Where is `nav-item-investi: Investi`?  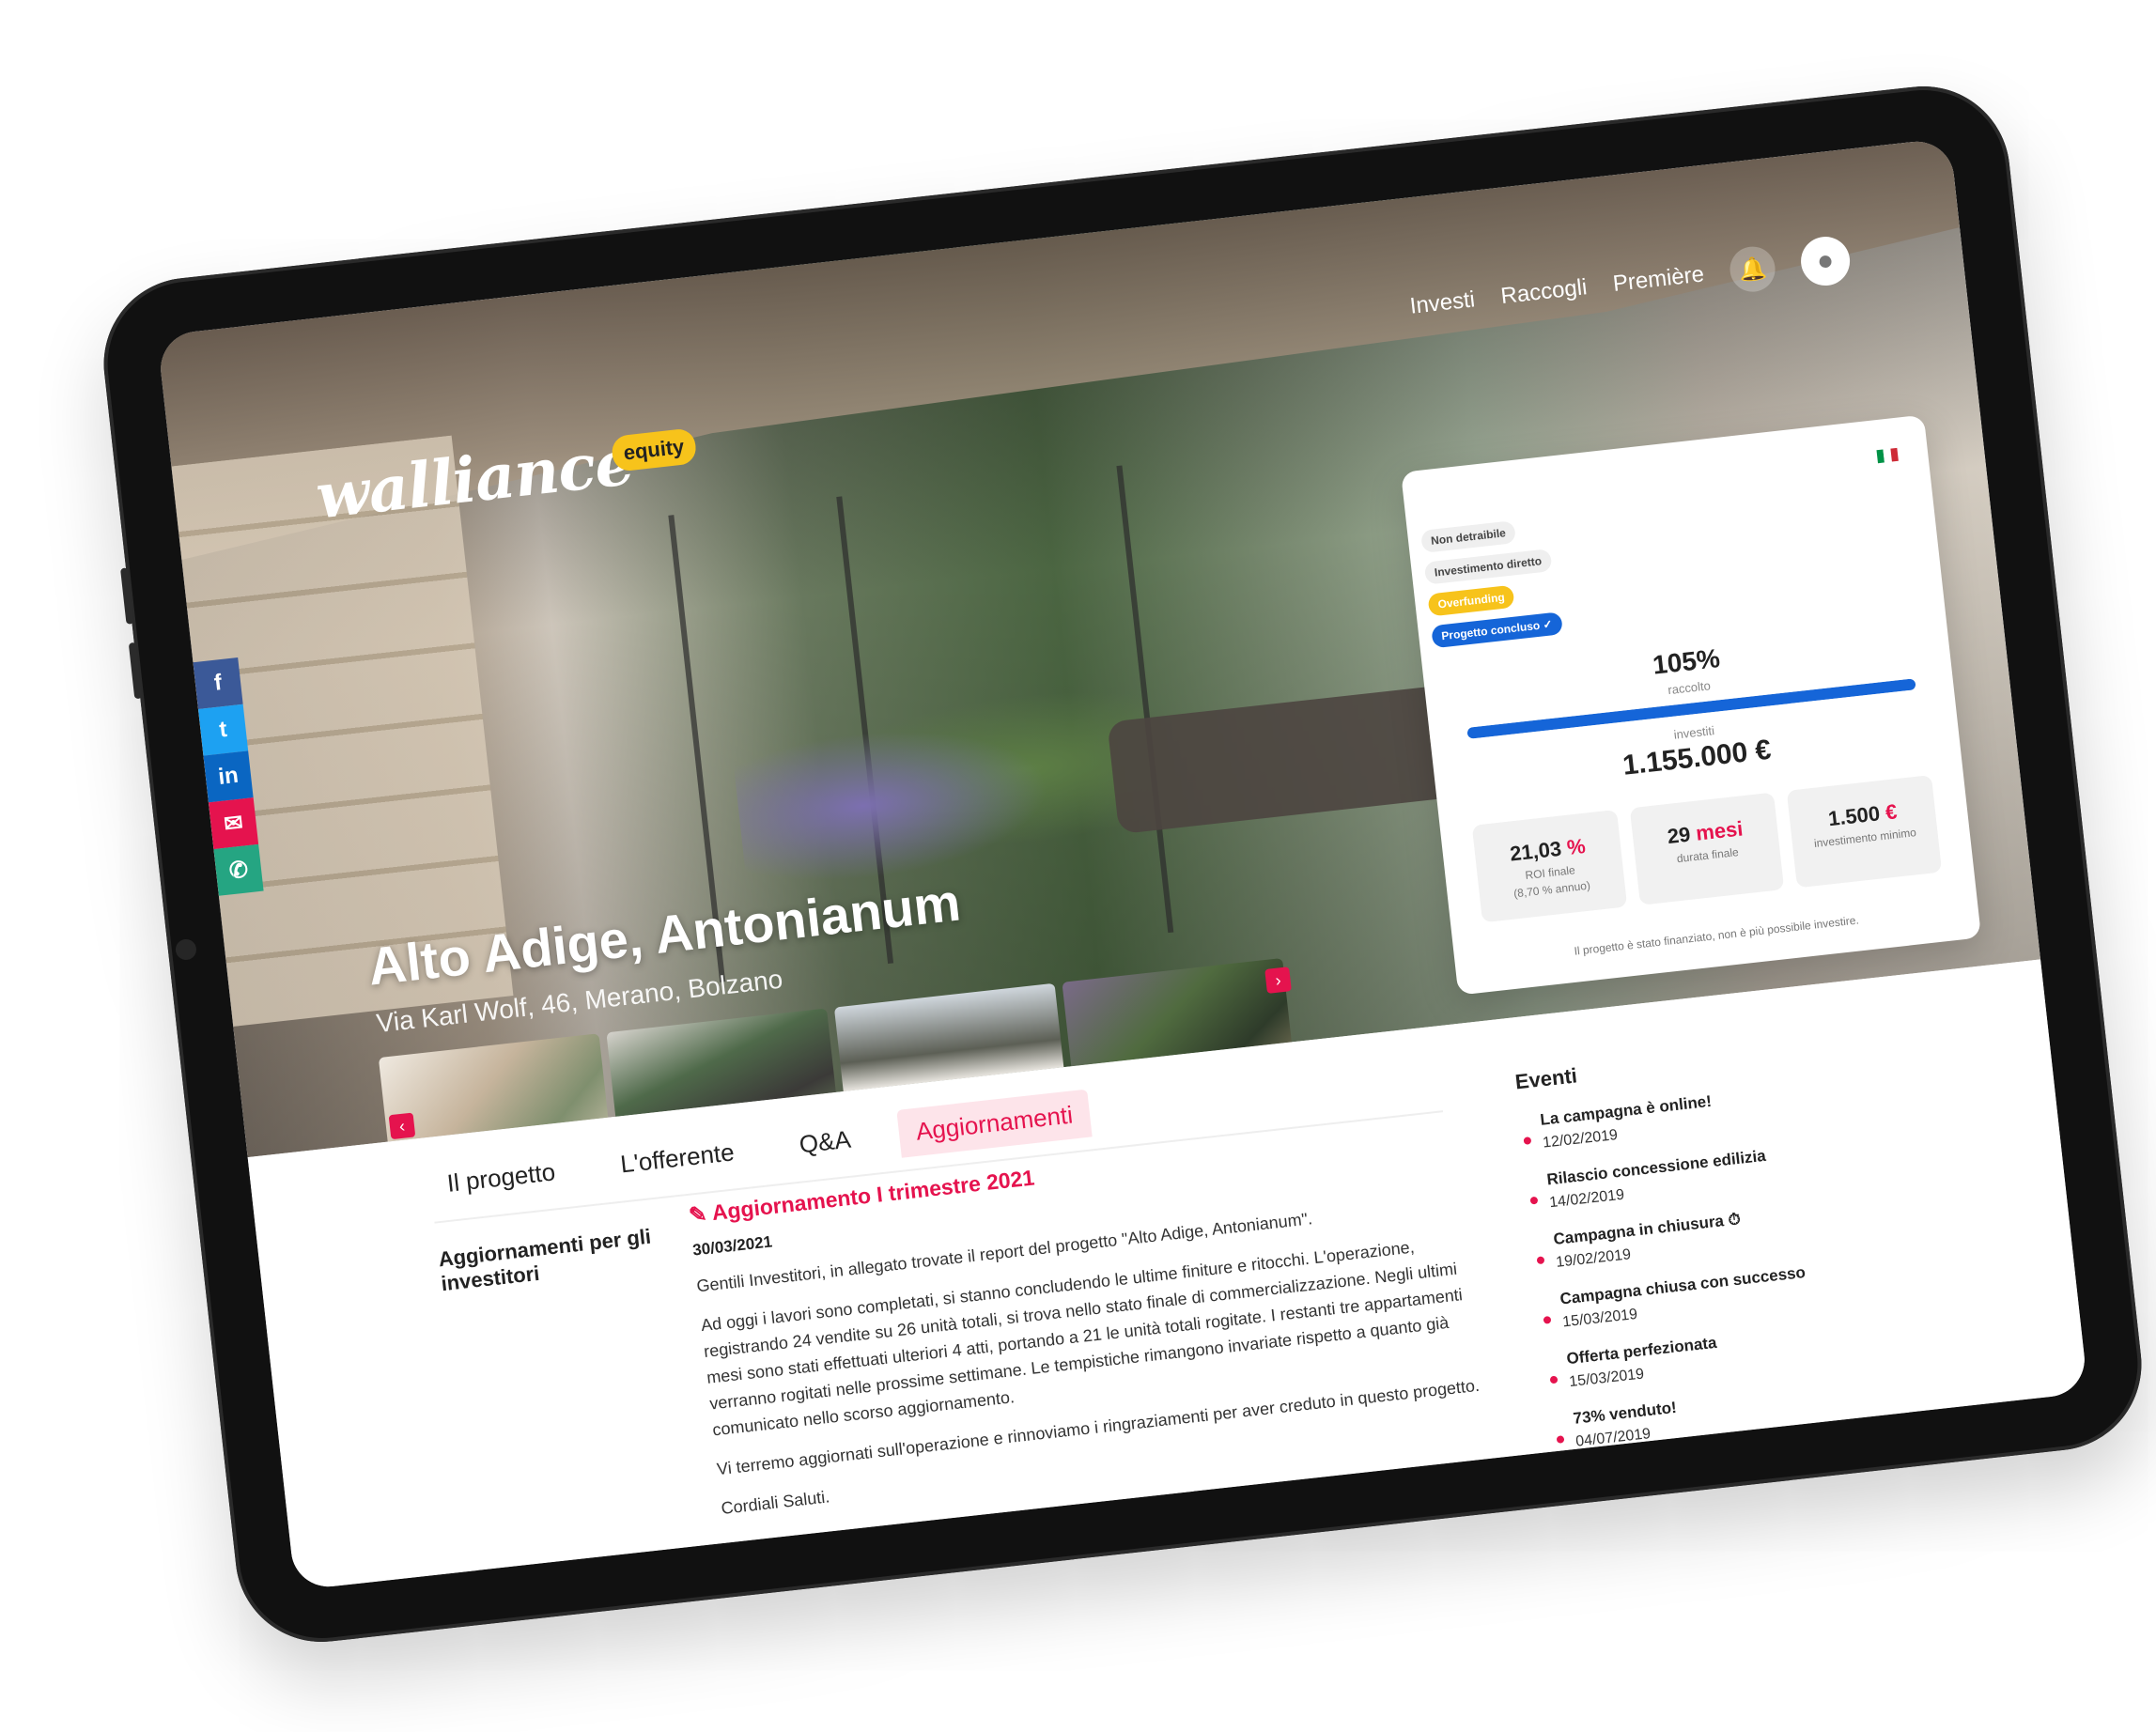
nav-item-investi: Investi is located at coordinates (1442, 302).